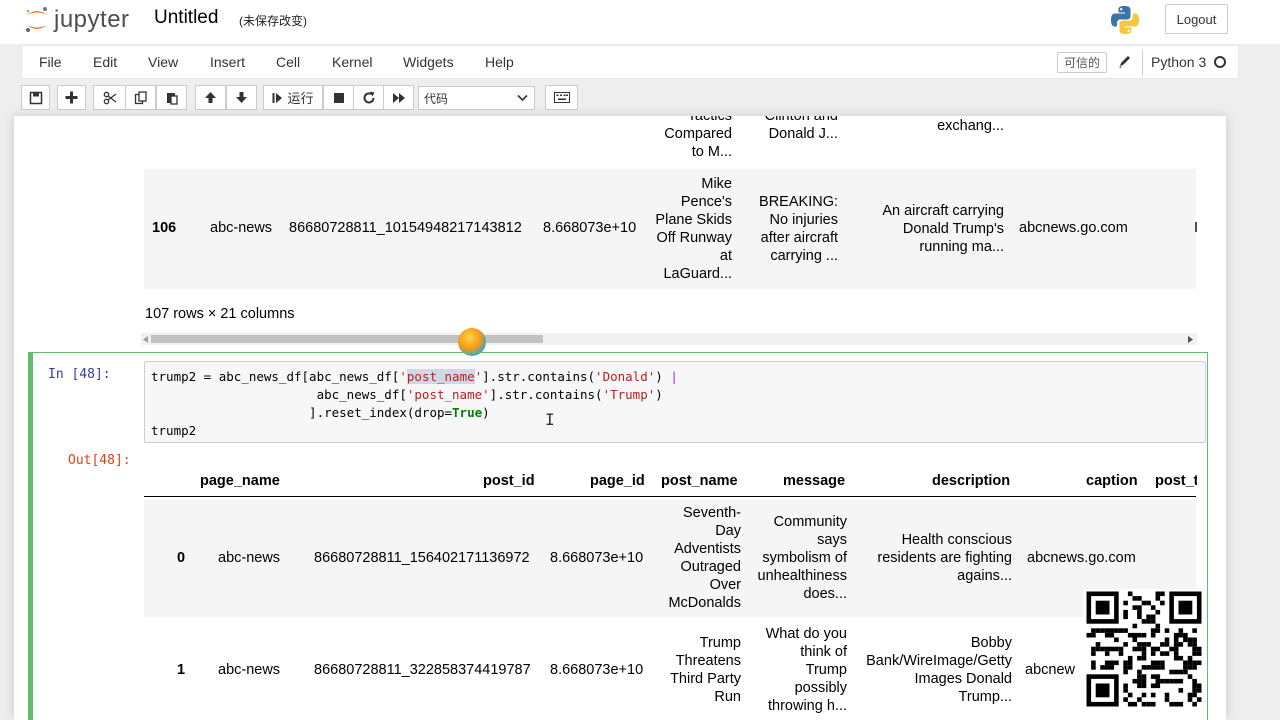  Describe the element at coordinates (669, 339) in the screenshot. I see `horizontal-scrollbar` at that location.